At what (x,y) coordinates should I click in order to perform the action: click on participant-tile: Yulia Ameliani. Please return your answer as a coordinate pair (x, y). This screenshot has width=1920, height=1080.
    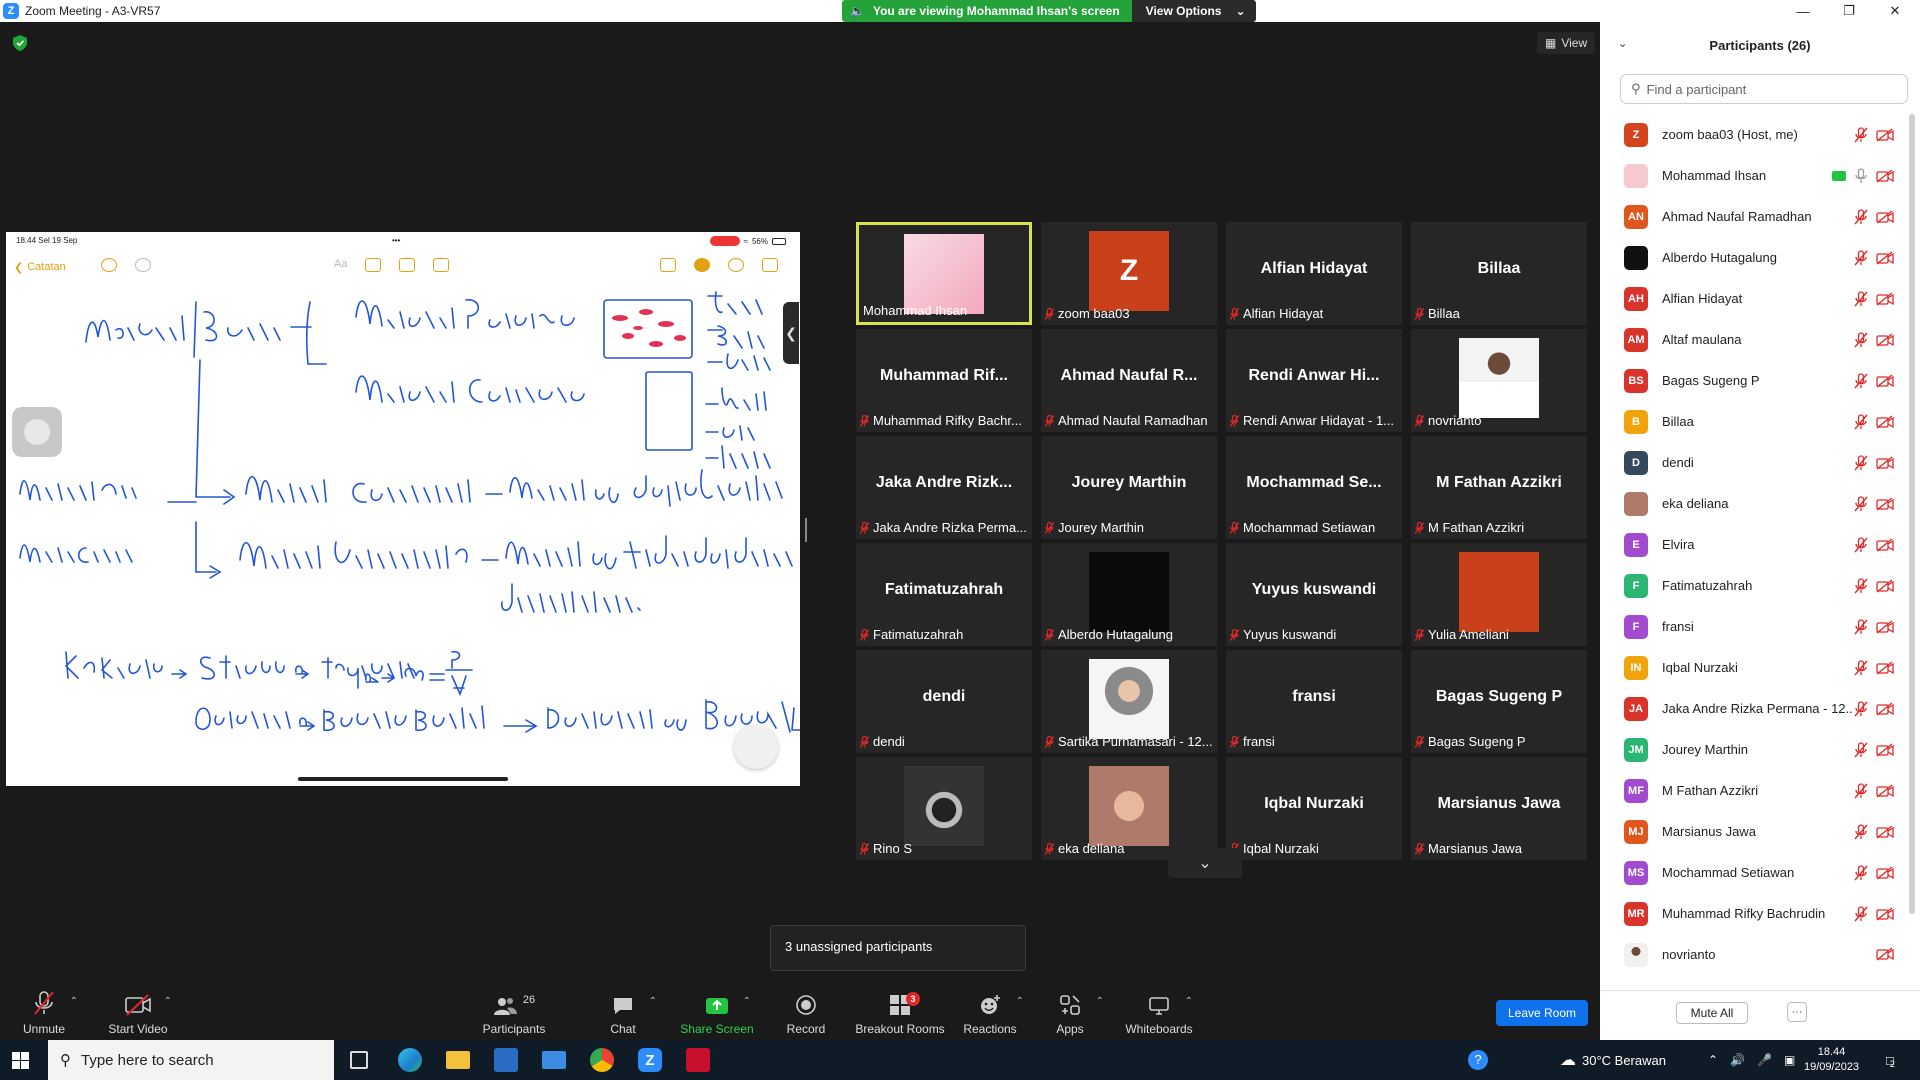
    Looking at the image, I should click on (1499, 594).